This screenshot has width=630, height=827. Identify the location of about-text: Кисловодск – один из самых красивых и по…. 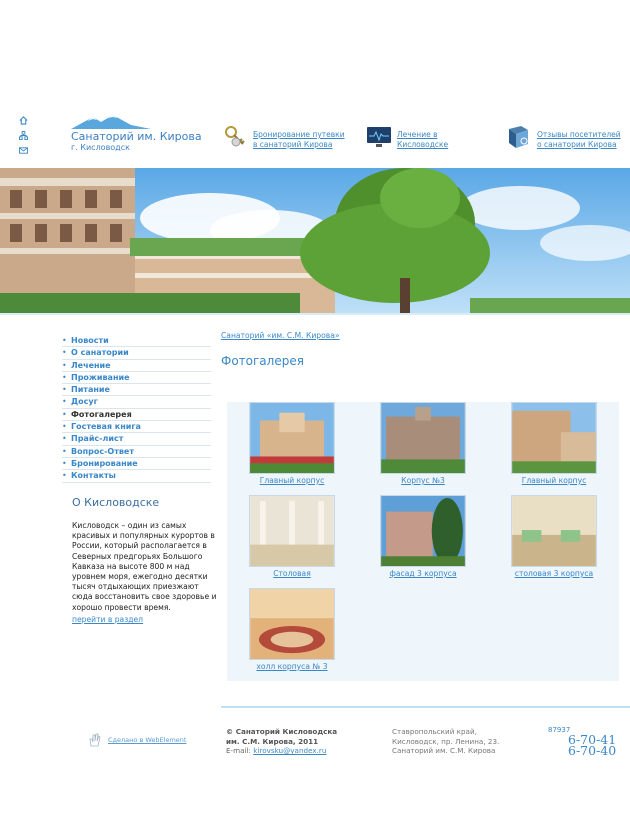
(144, 566).